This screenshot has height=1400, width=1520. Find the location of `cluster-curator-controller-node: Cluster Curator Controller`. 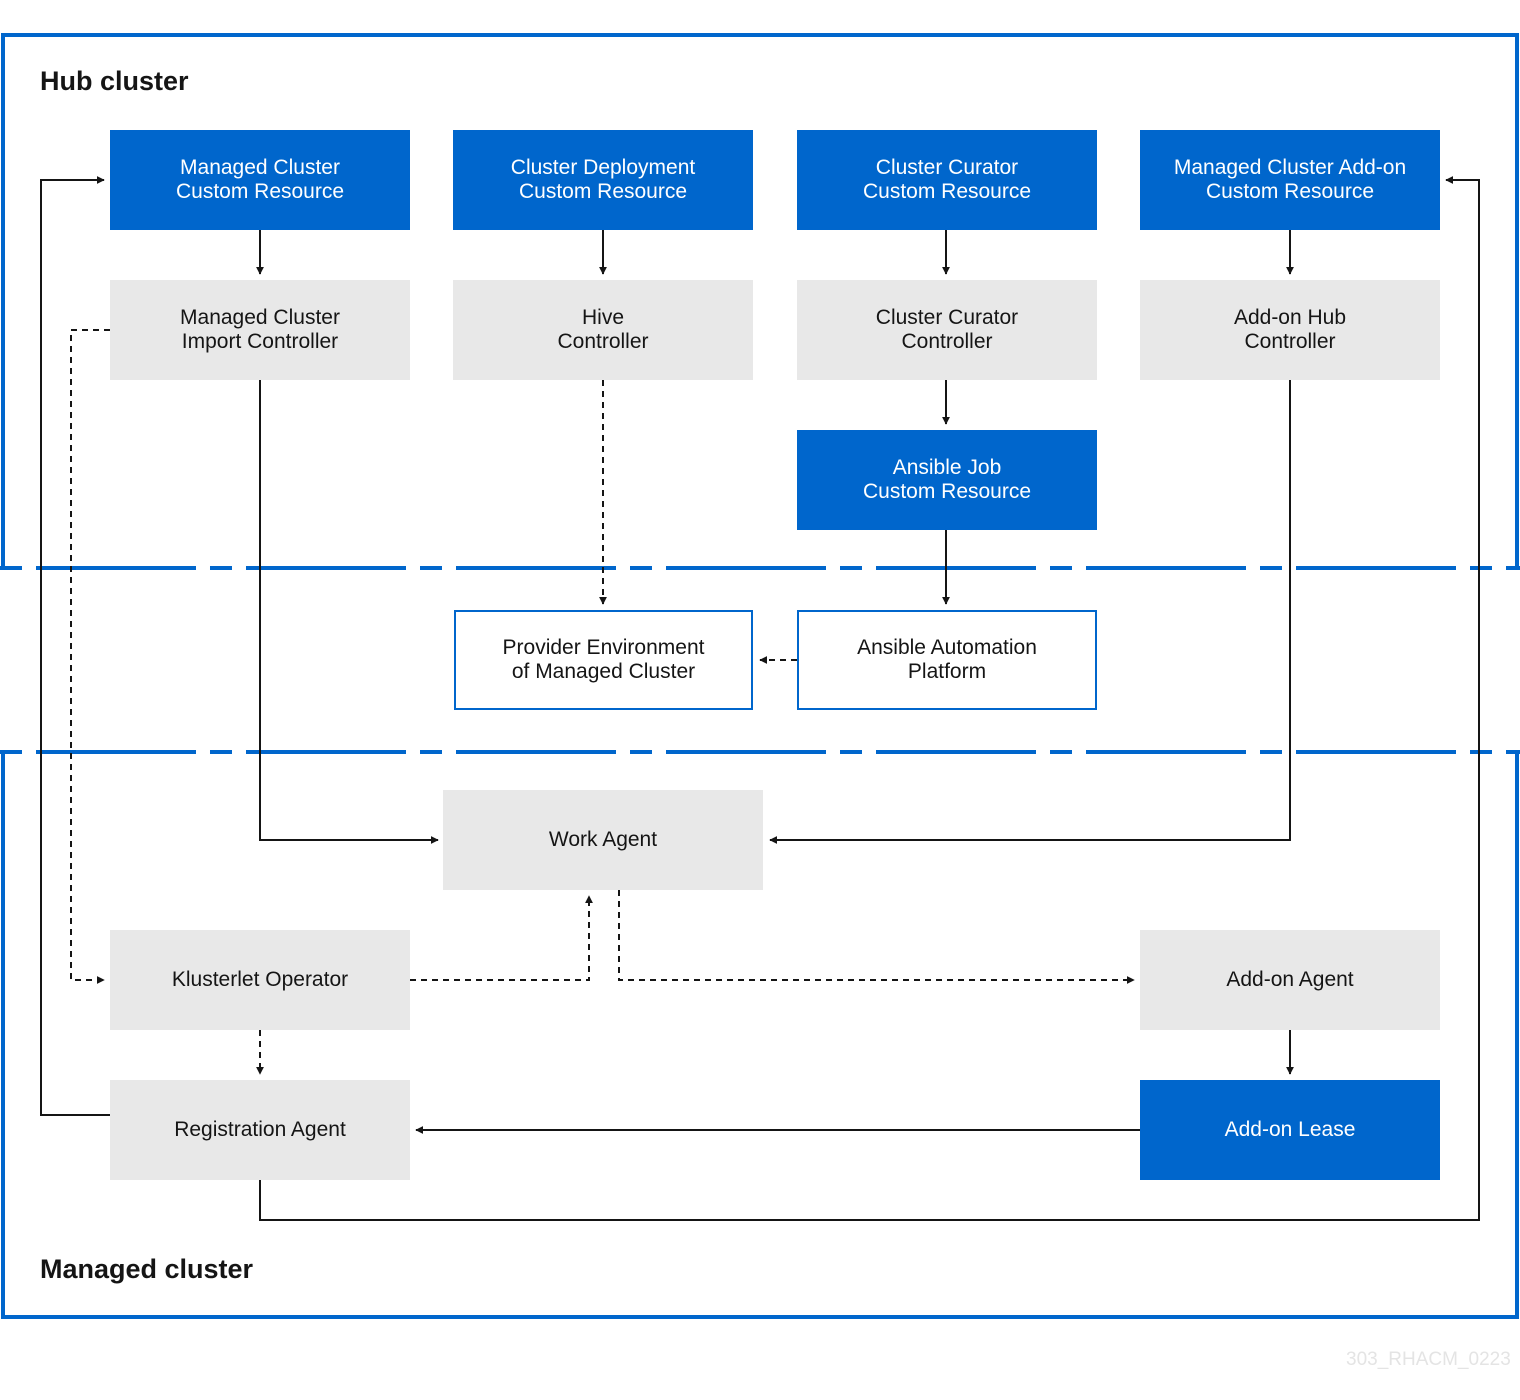

cluster-curator-controller-node: Cluster Curator Controller is located at coordinates (947, 330).